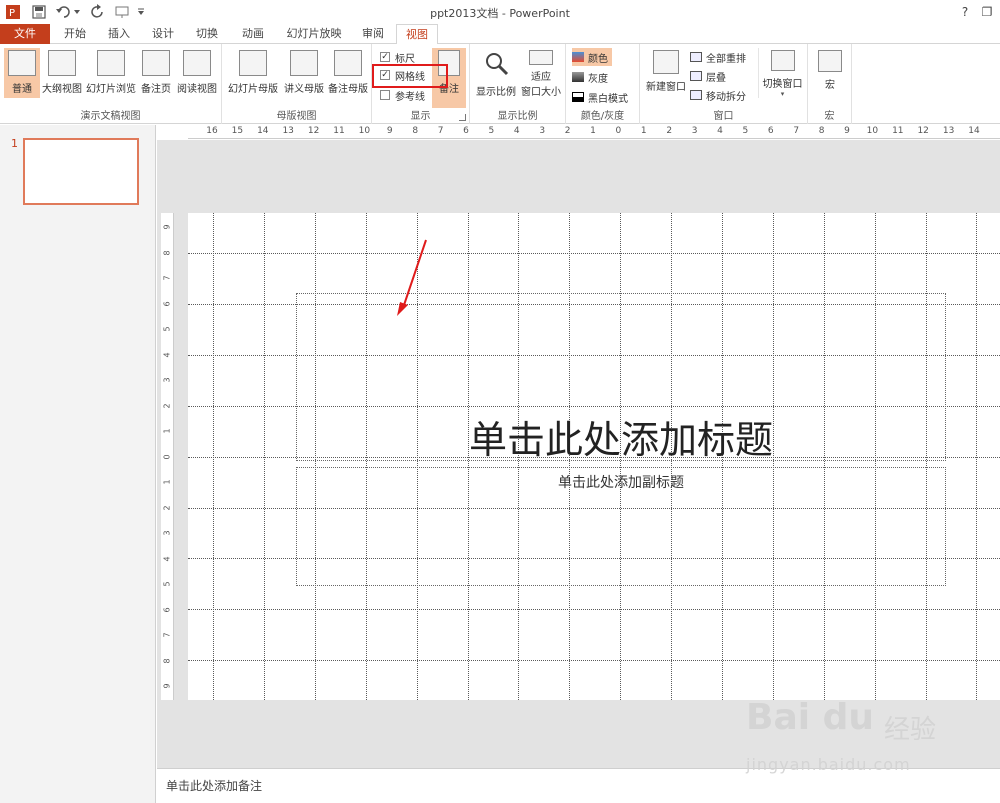 Image resolution: width=1000 pixels, height=803 pixels. Describe the element at coordinates (385, 57) in the screenshot. I see `ruler-check-icon: ✓` at that location.